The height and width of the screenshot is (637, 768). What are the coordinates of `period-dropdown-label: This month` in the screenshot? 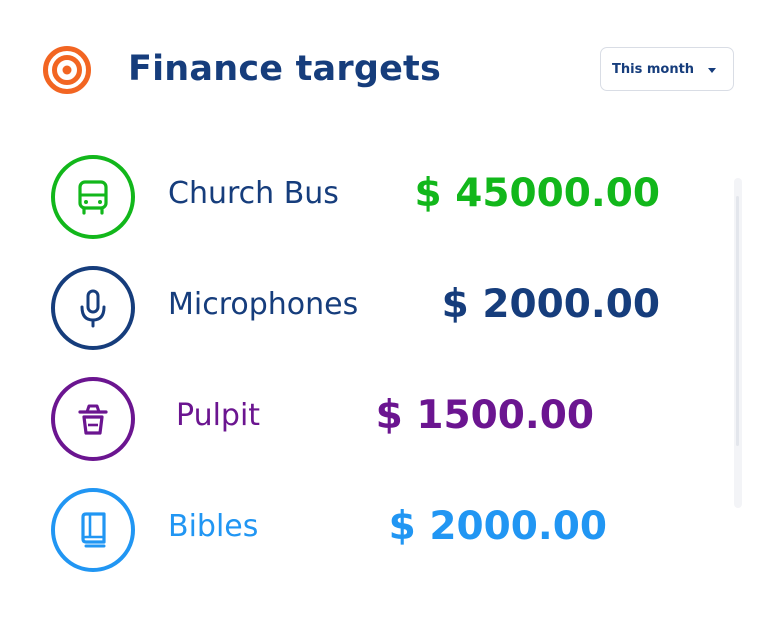 It's located at (653, 69).